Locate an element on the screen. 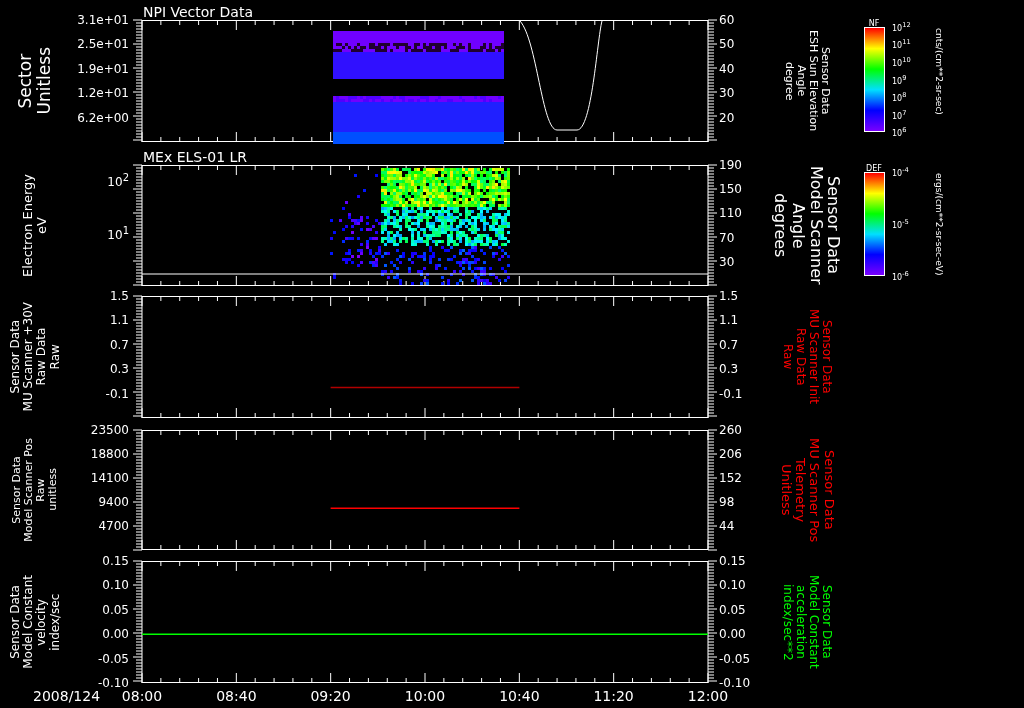 This screenshot has width=1024, height=708. tick-label: 18800 is located at coordinates (109, 454).